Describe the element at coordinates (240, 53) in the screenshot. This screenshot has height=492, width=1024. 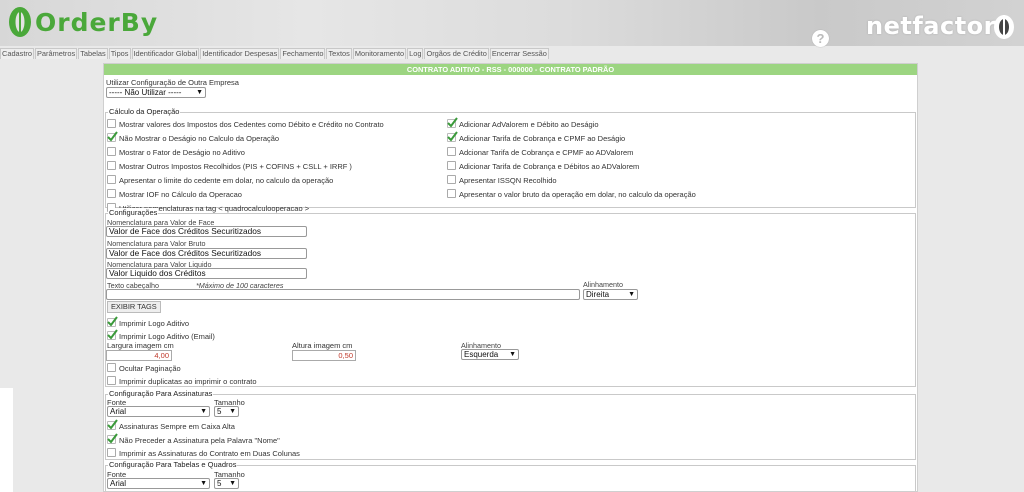
I see `menu-identificador-despesas: Identificador Despesas` at that location.